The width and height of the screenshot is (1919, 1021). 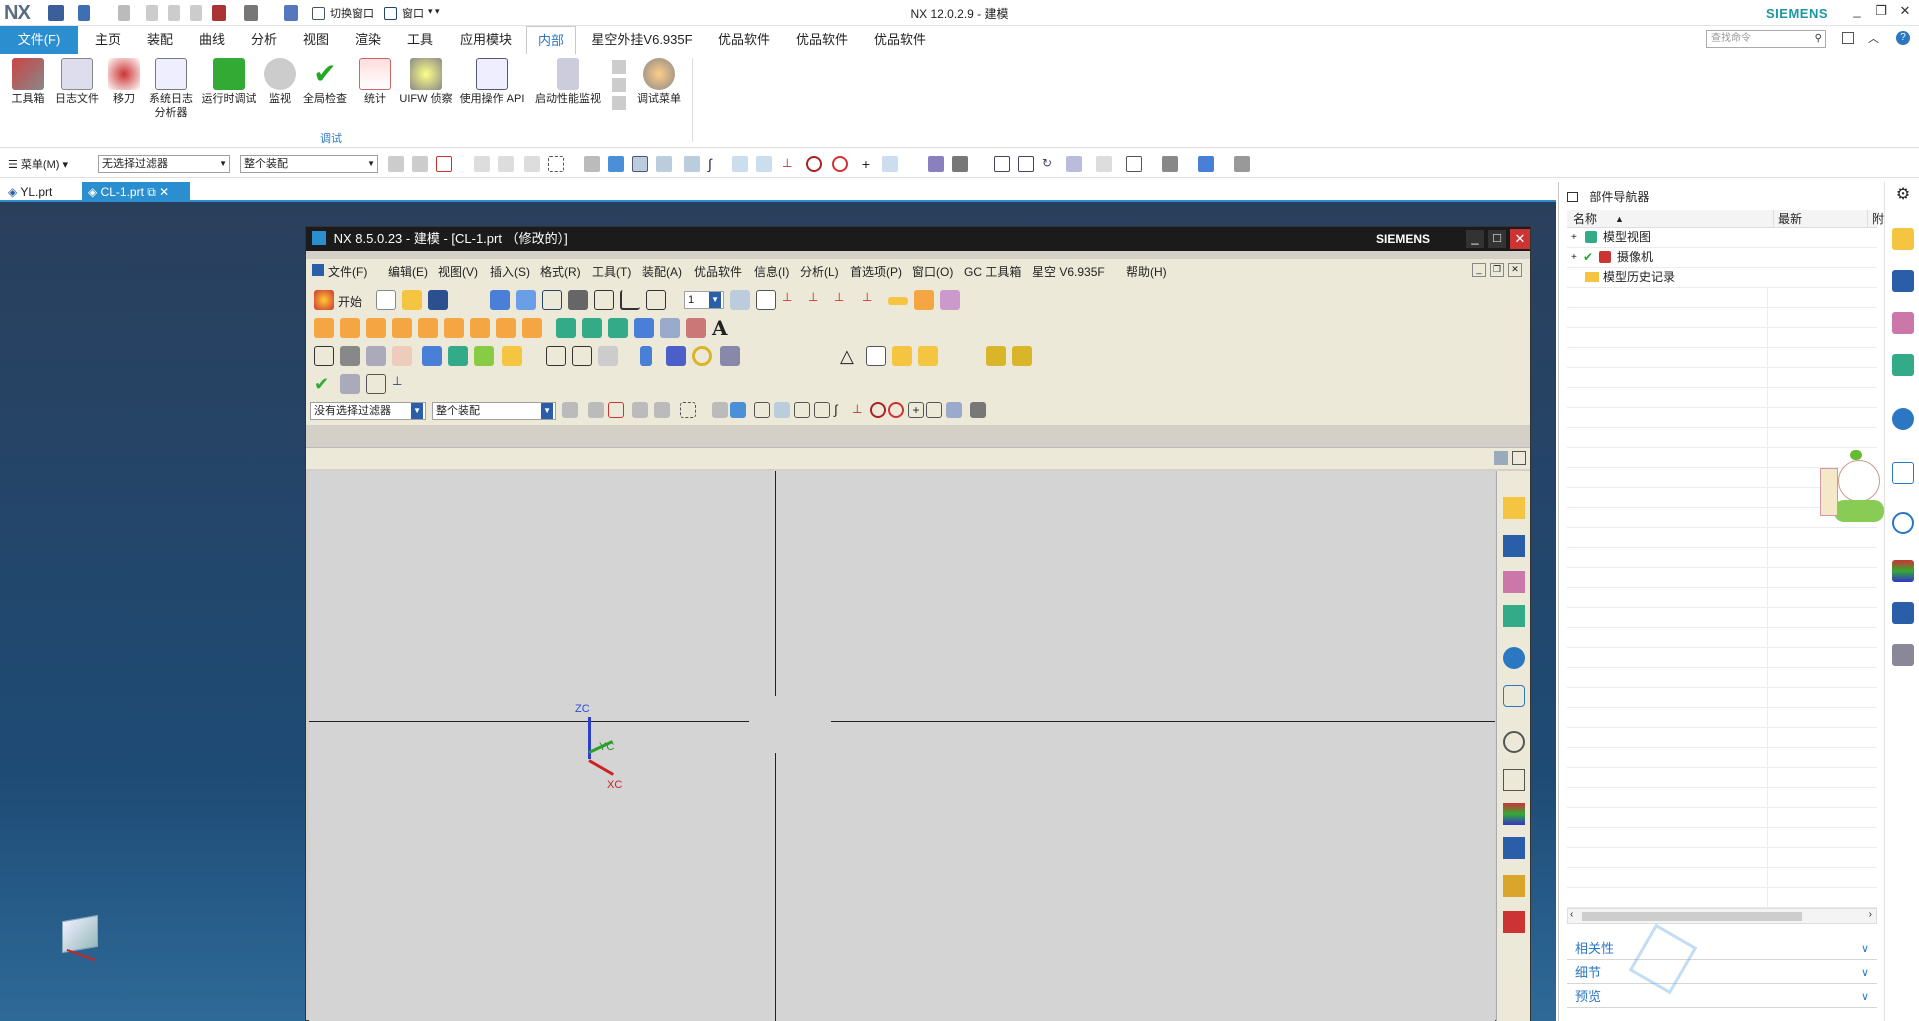 What do you see at coordinates (1881, 13) in the screenshot?
I see `maximize-icon: ❐` at bounding box center [1881, 13].